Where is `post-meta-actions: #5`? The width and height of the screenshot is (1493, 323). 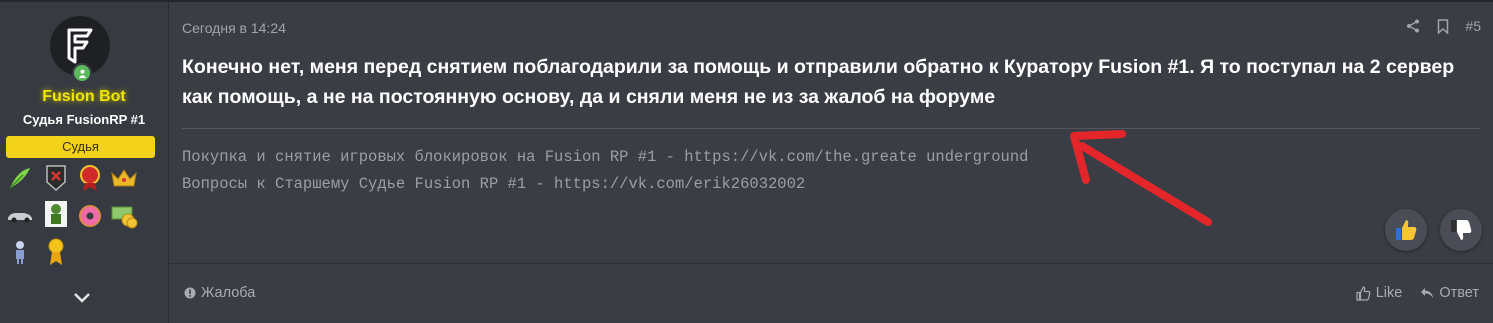
post-meta-actions: #5 is located at coordinates (1443, 26).